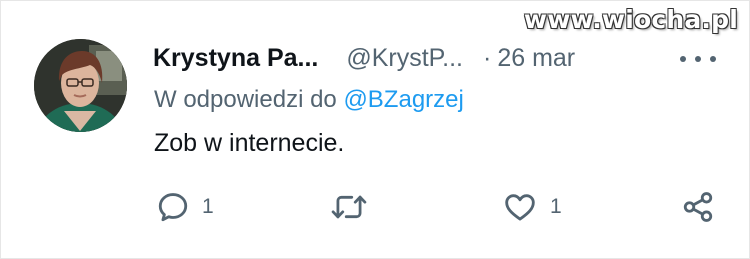 The height and width of the screenshot is (259, 750). I want to click on reply-button: 1, so click(185, 207).